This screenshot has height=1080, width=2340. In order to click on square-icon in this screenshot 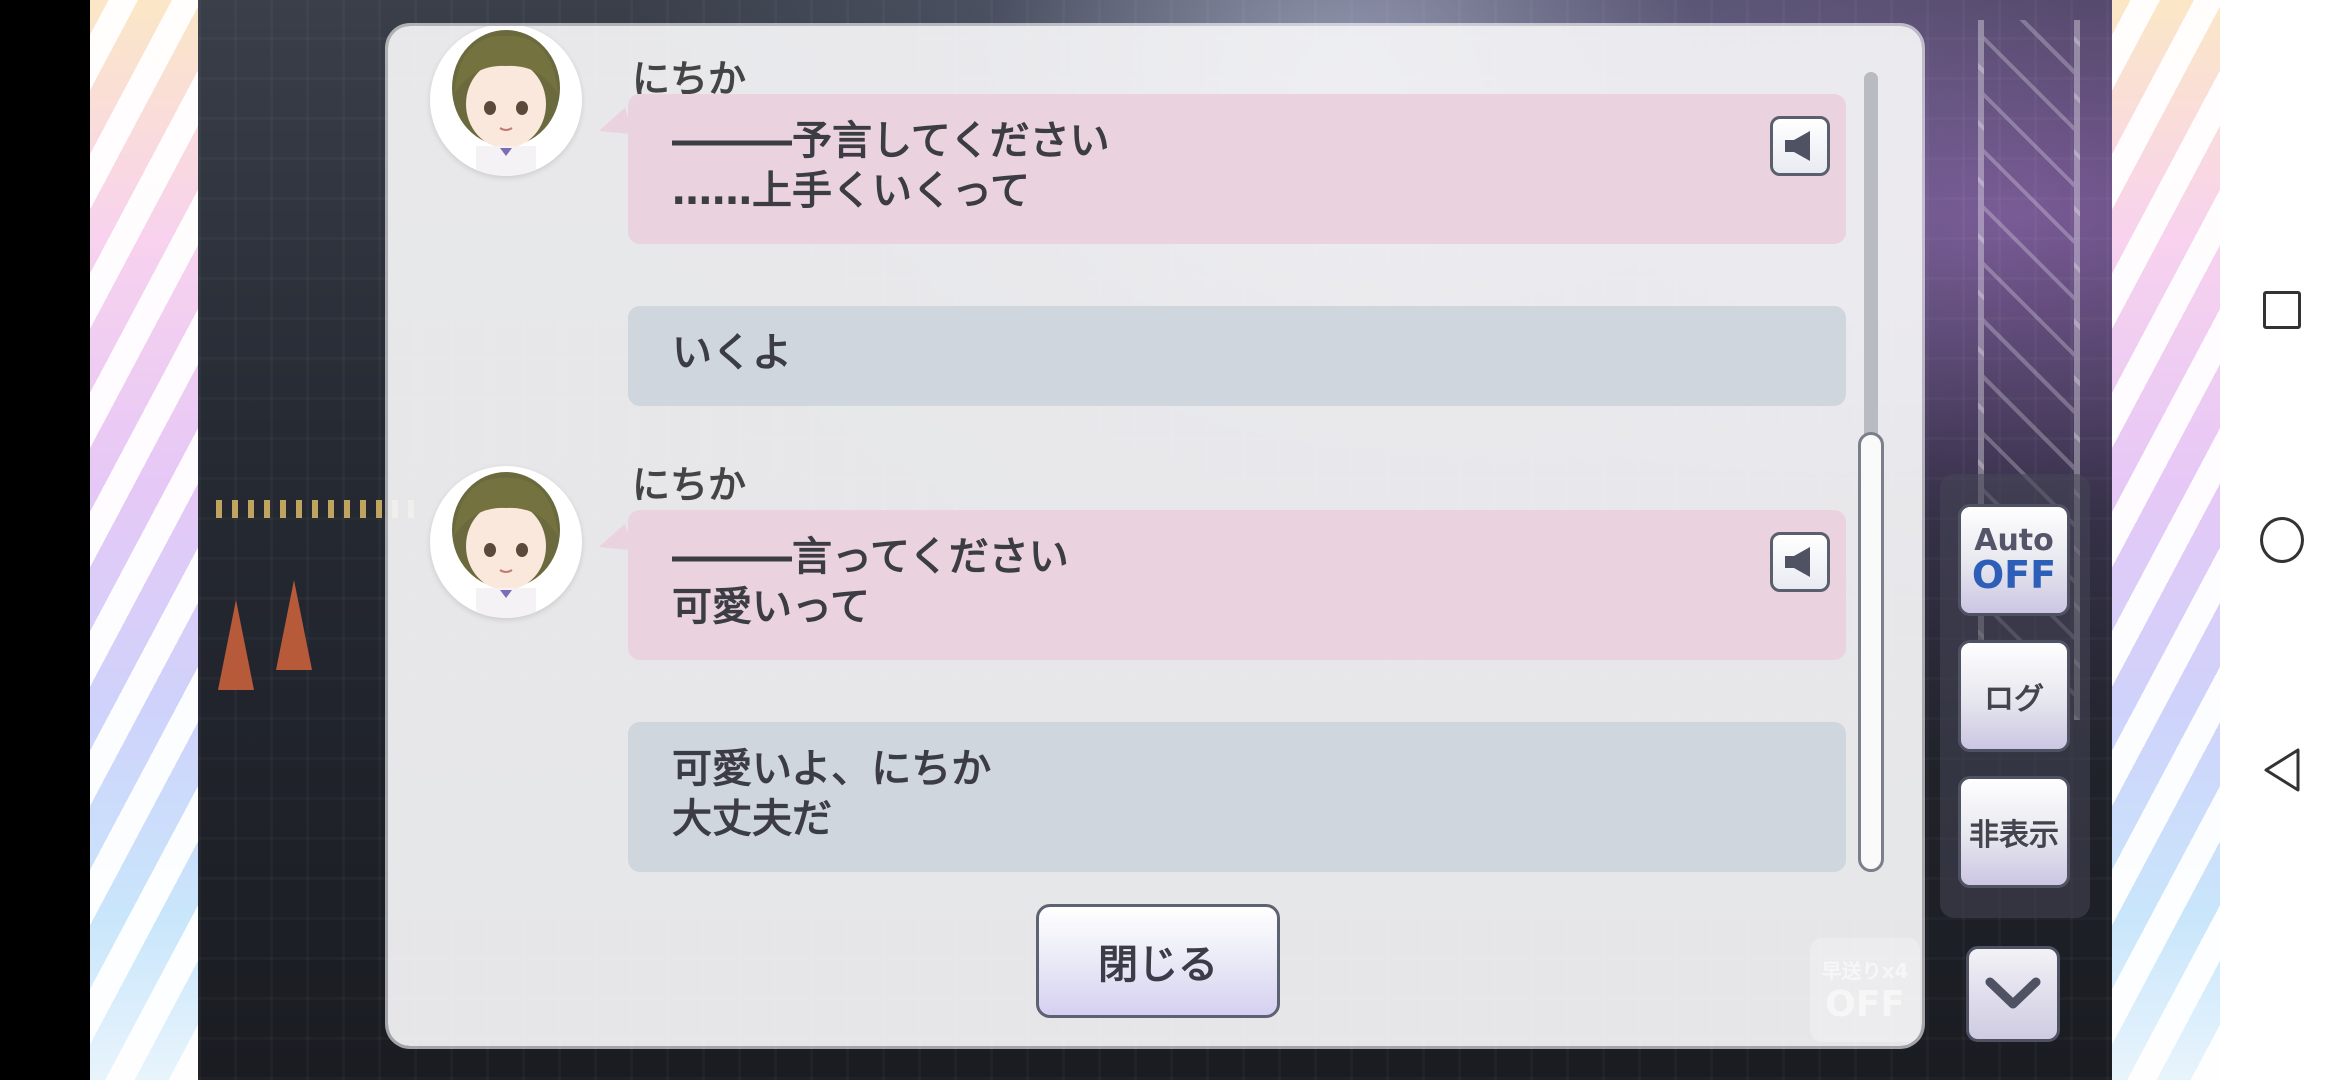, I will do `click(2282, 310)`.